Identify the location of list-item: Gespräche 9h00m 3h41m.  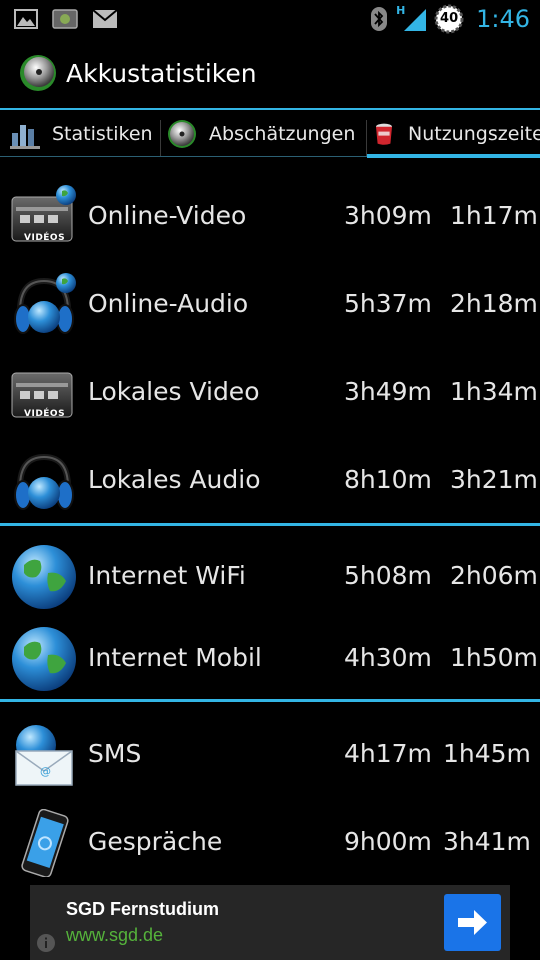
(270, 842).